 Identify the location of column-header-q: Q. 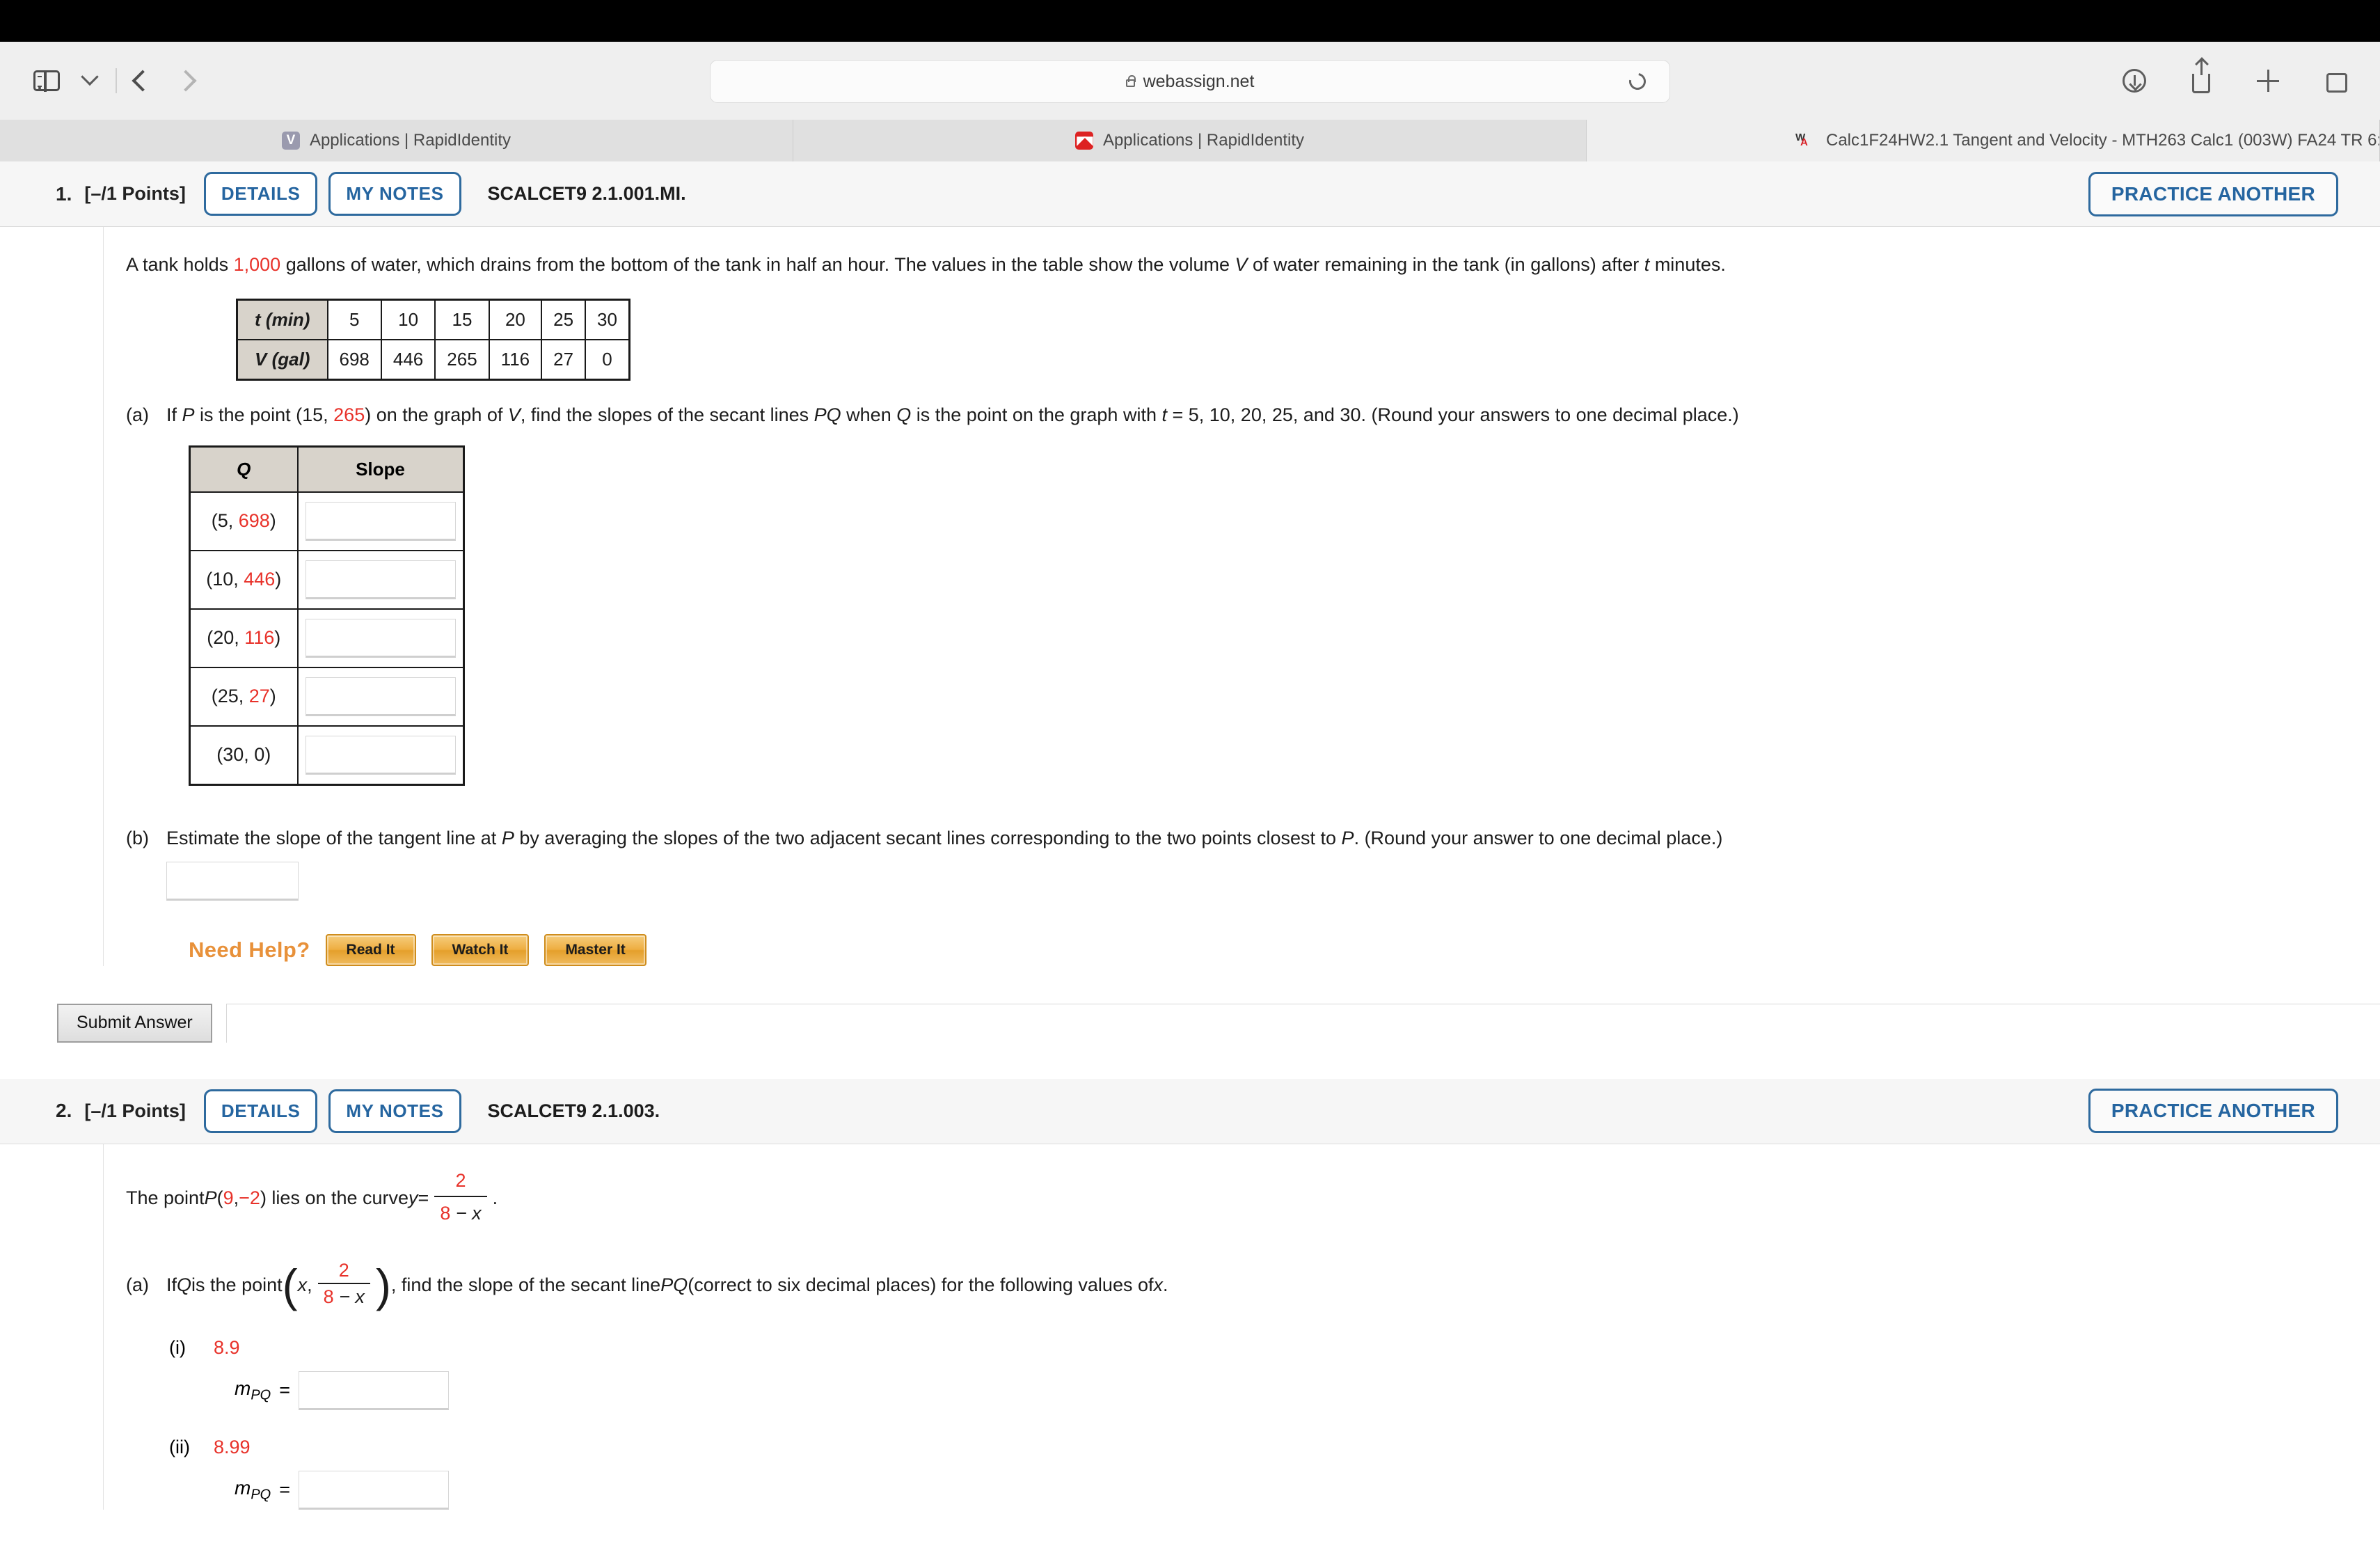
(244, 469).